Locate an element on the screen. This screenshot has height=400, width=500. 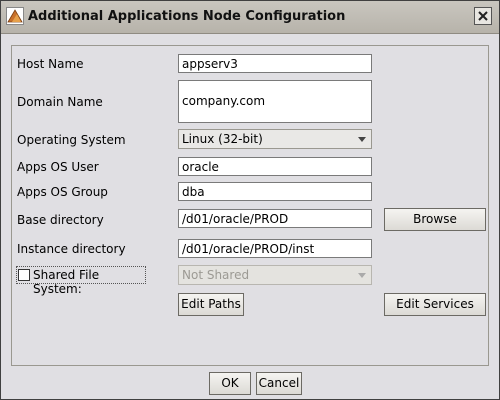
apps-os-user-field: oracle is located at coordinates (275, 166).